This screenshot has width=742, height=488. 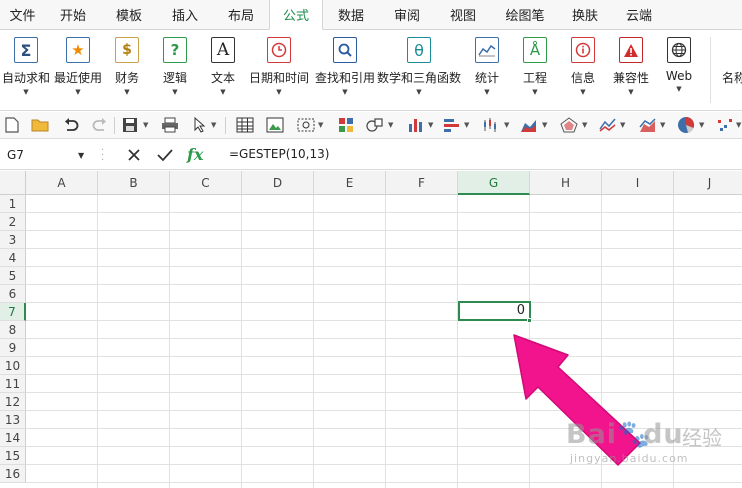 What do you see at coordinates (26, 71) in the screenshot?
I see `autosum-button: Σ 自动求和 ▼` at bounding box center [26, 71].